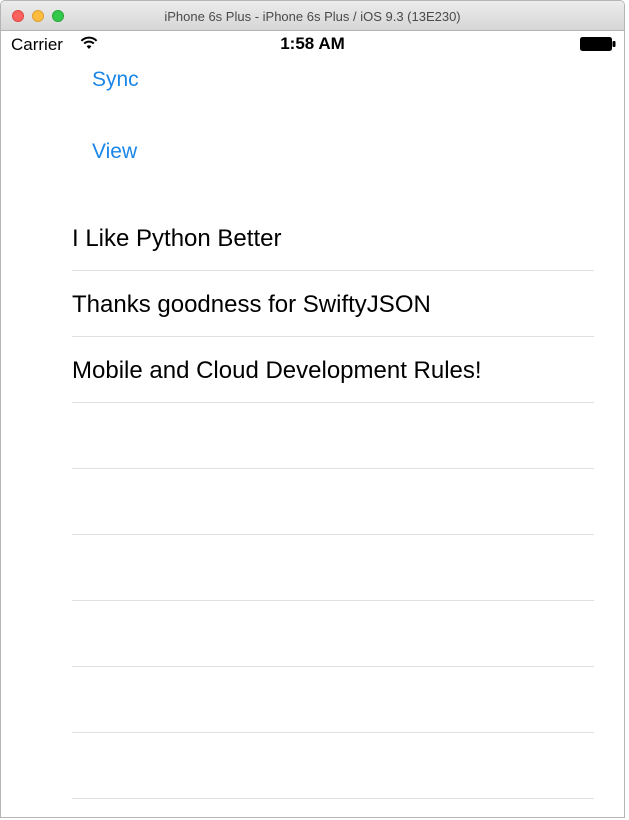 This screenshot has width=629, height=820. I want to click on table-row-label: I Like Python Better, so click(177, 238).